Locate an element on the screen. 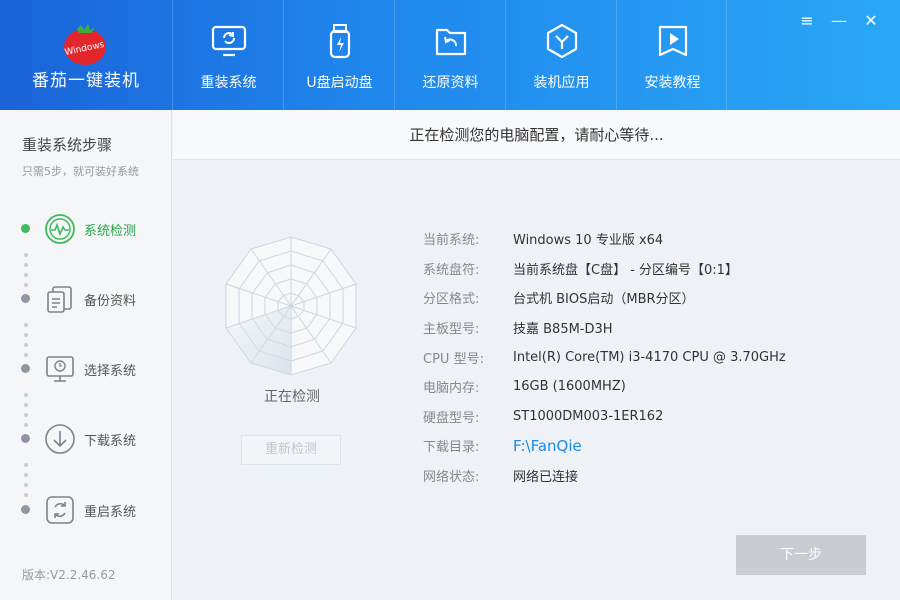 The image size is (900, 600). nav-reinstall-system: 重装系统 is located at coordinates (227, 55).